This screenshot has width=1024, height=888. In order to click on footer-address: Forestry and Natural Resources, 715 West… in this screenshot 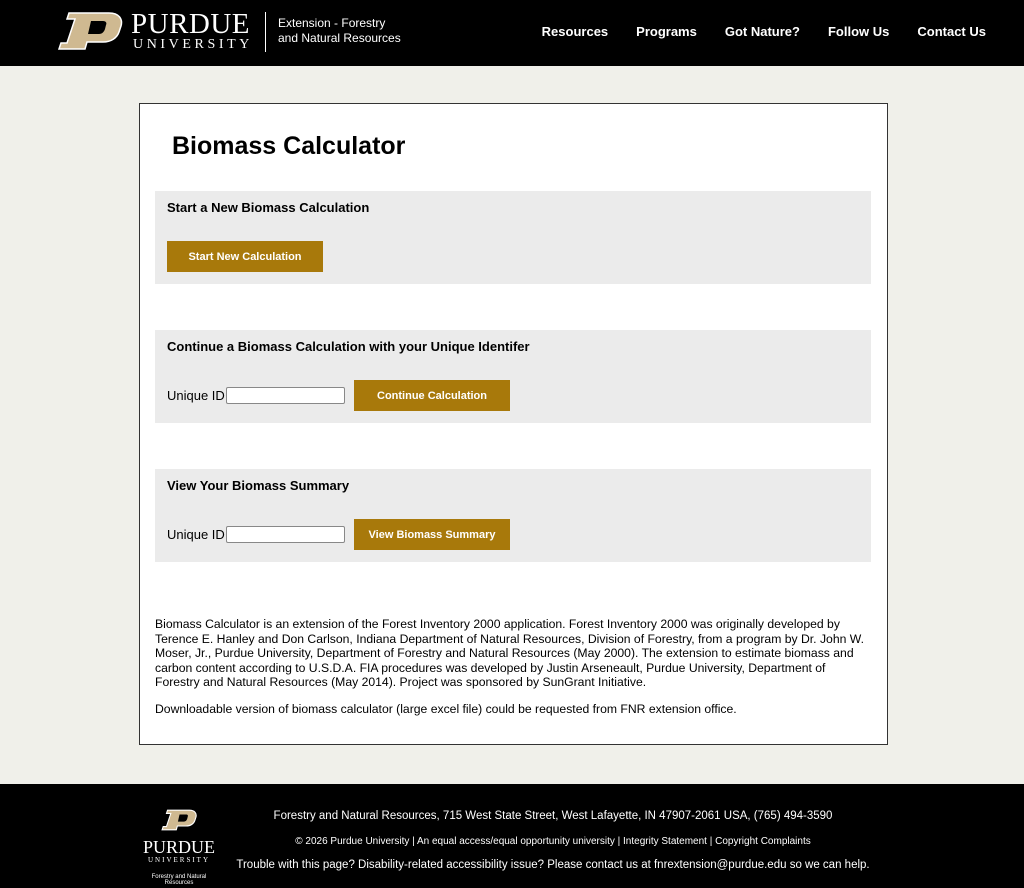, I will do `click(553, 816)`.